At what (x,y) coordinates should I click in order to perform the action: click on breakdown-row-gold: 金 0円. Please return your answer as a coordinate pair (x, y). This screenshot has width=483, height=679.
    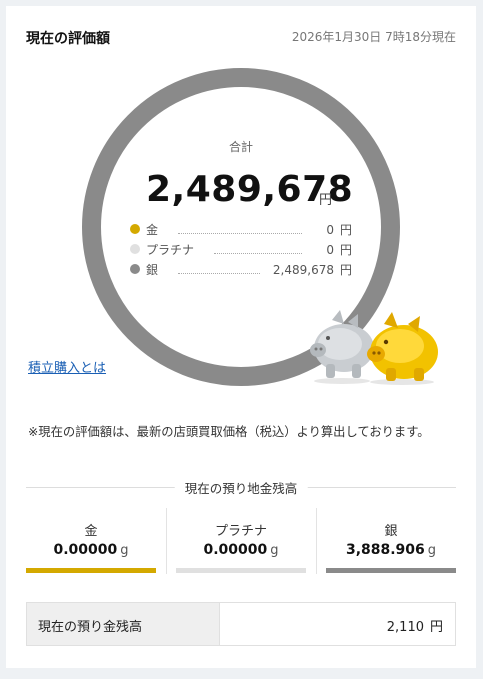
    Looking at the image, I should click on (241, 230).